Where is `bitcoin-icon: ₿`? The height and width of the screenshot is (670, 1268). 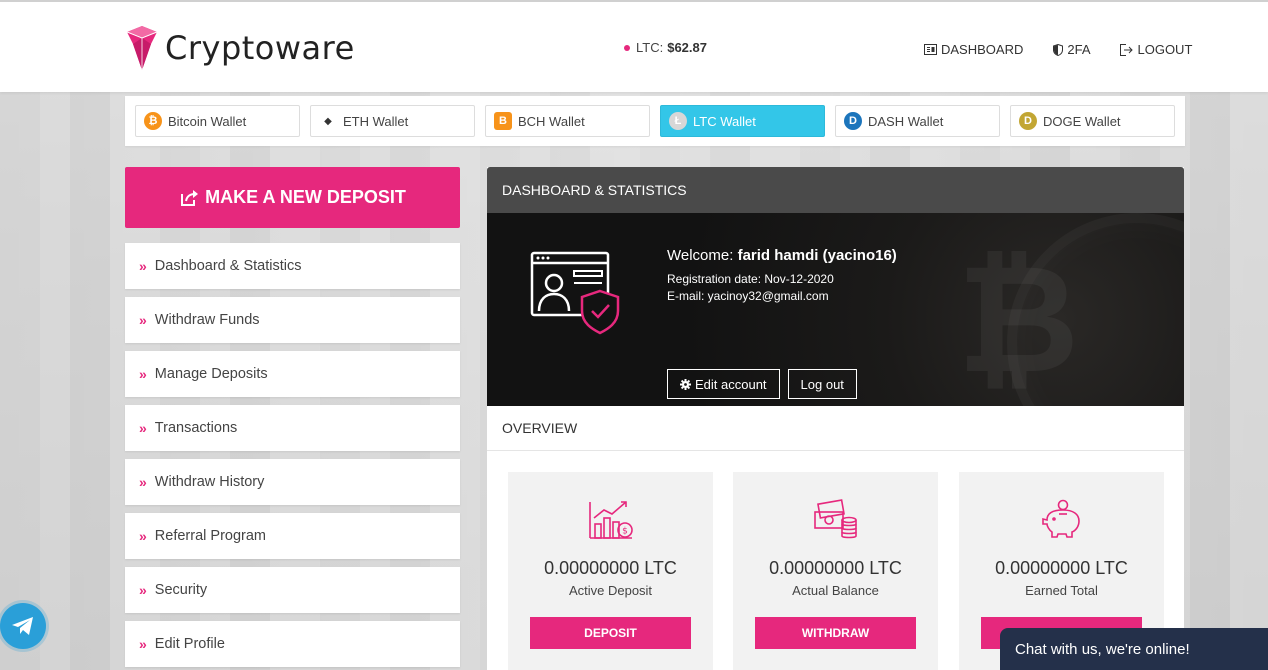 bitcoin-icon: ₿ is located at coordinates (153, 121).